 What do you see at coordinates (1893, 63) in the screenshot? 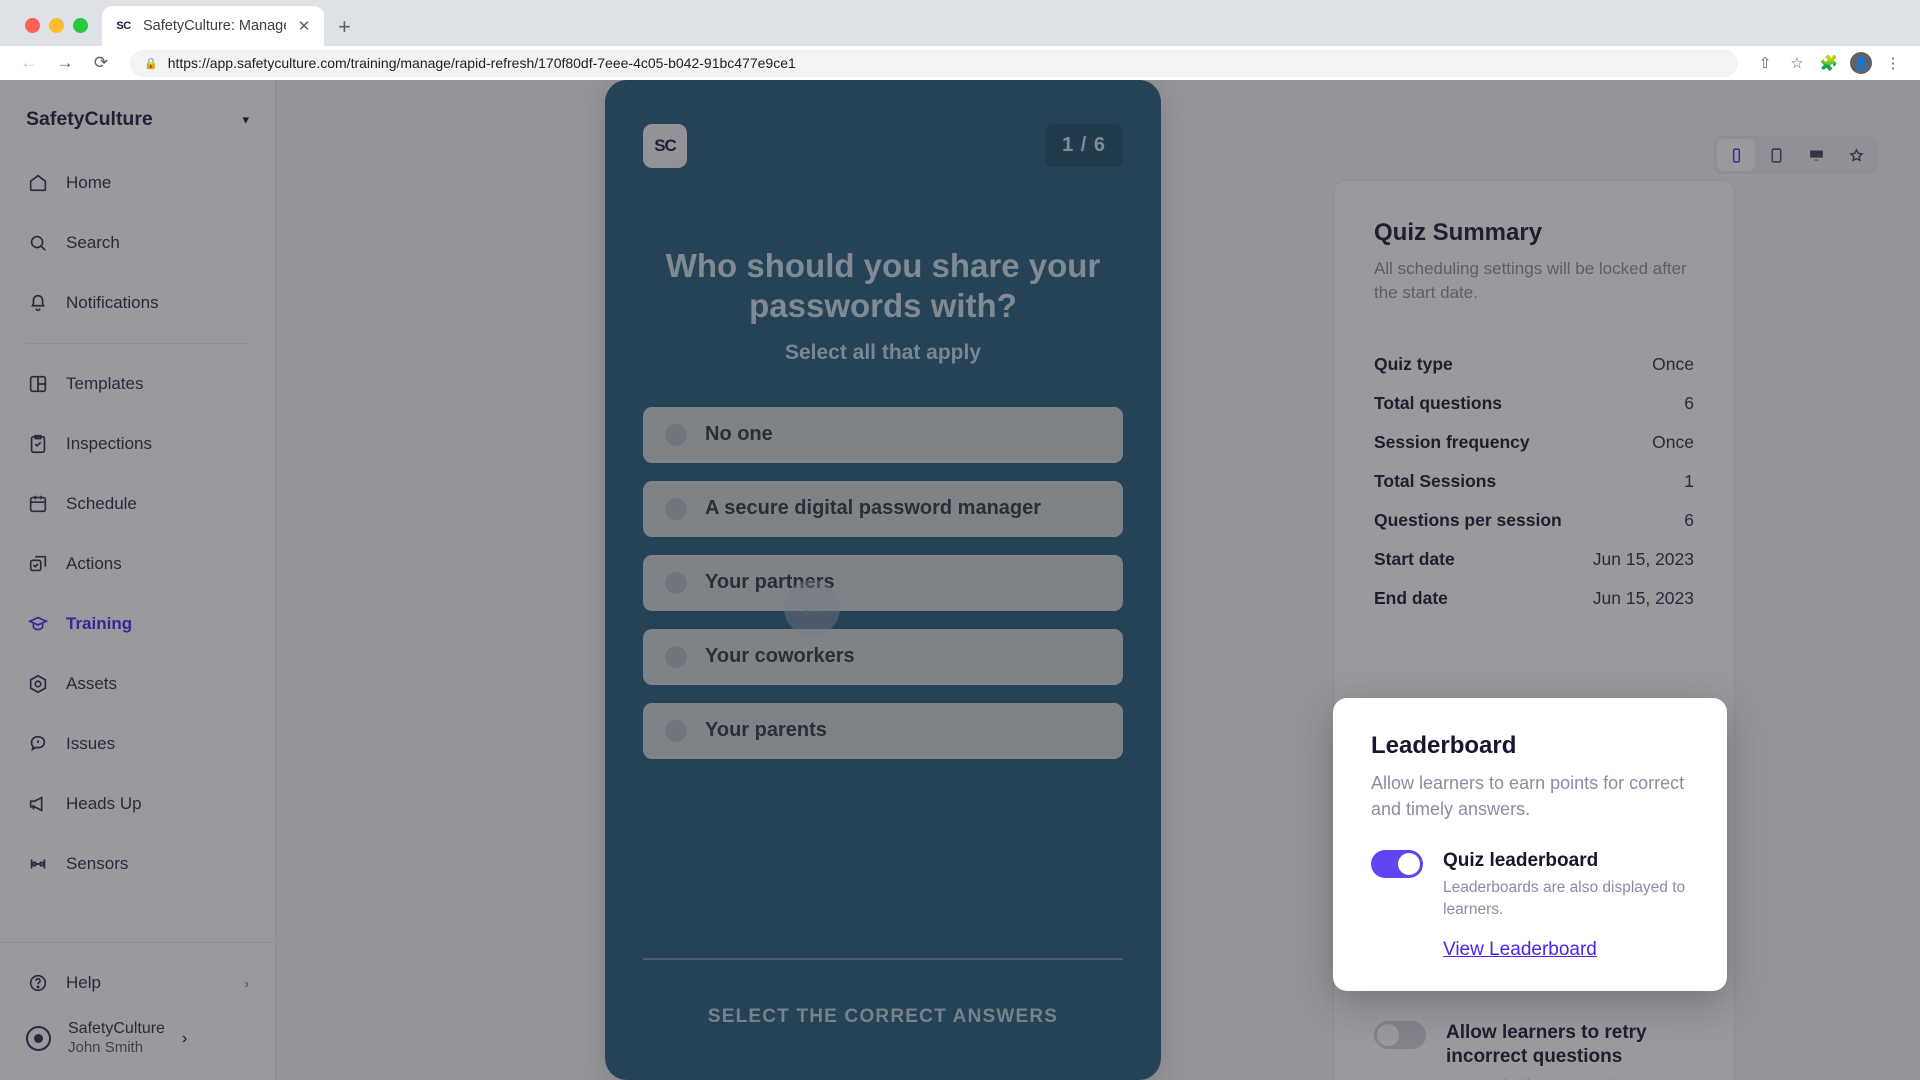
I see `browser-menu-icon: ⋮` at bounding box center [1893, 63].